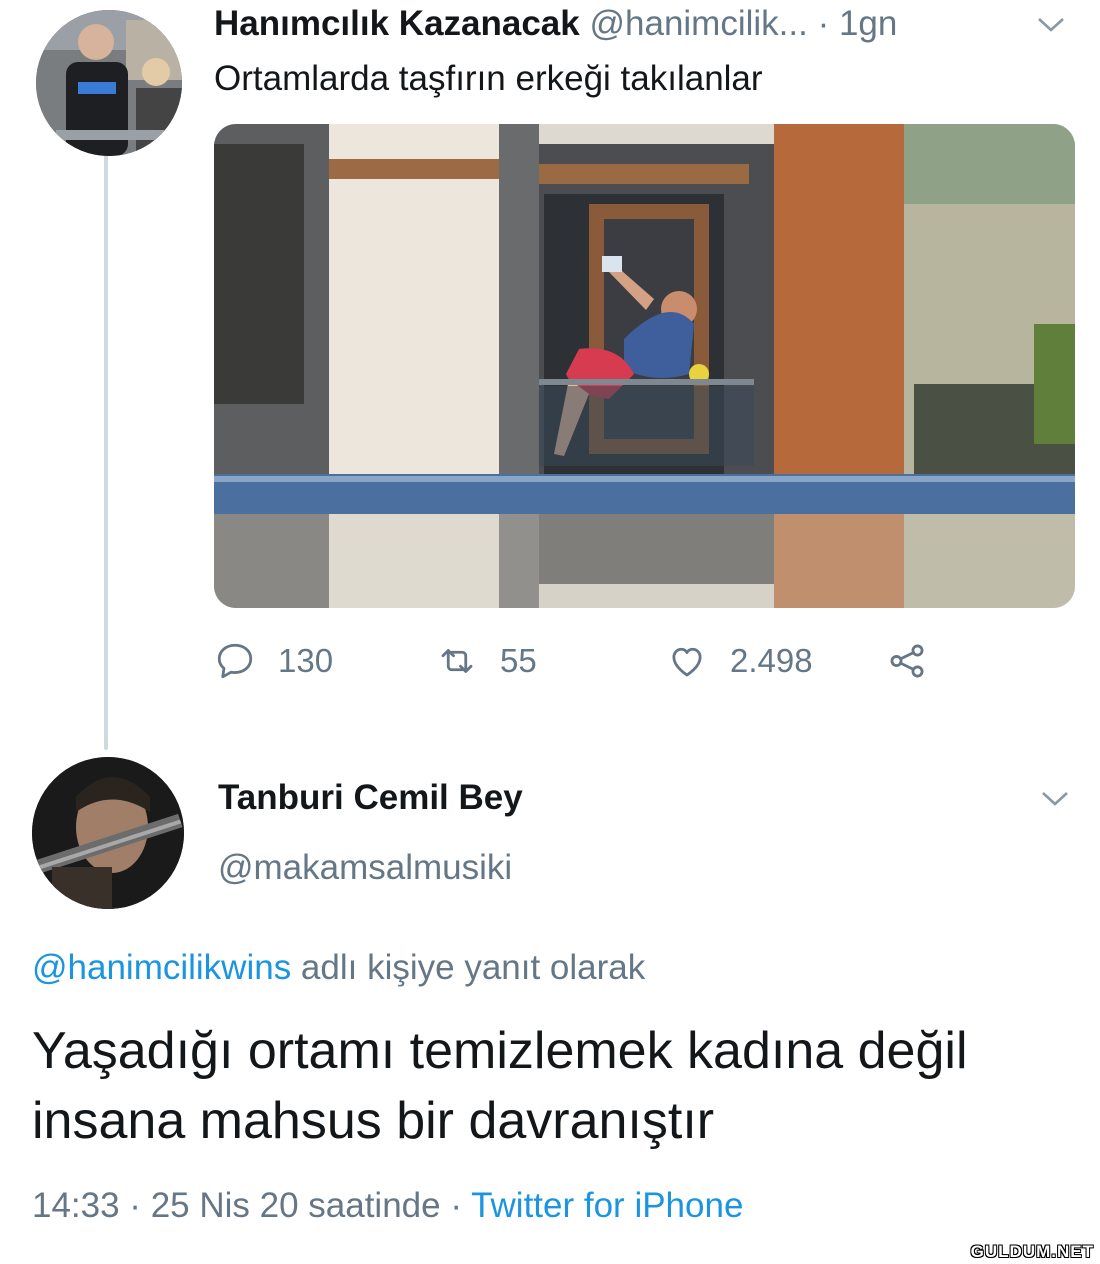 This screenshot has height=1264, width=1100. I want to click on source-link: Twitter for iPhone, so click(607, 1205).